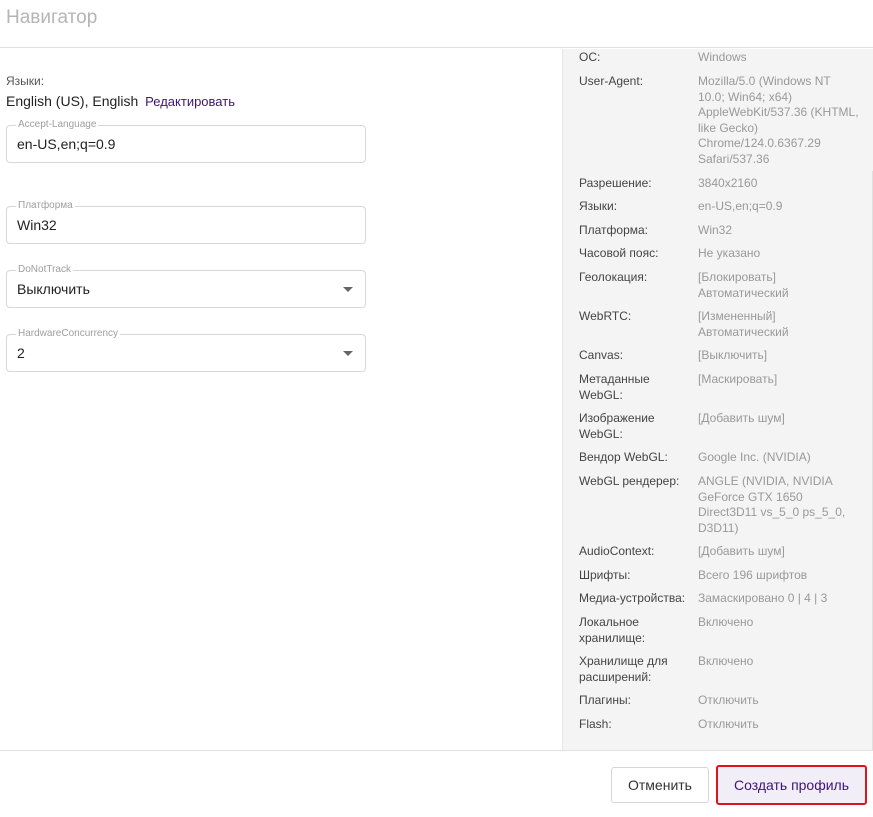 The width and height of the screenshot is (873, 817). I want to click on accept-language-value: en-US,en;q=0.9, so click(66, 144).